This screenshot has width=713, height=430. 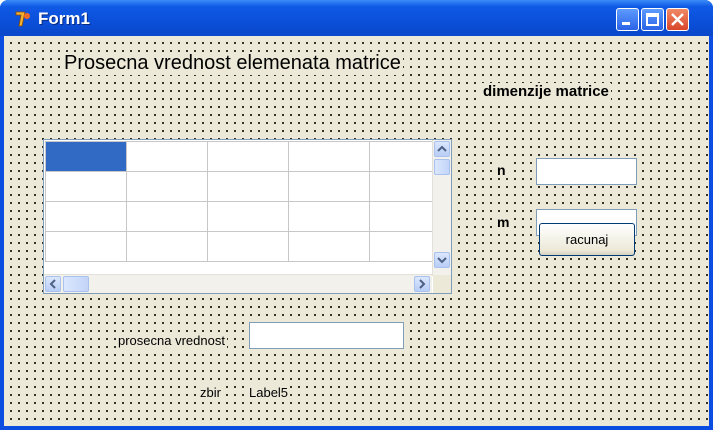 I want to click on sum-label: zbir, so click(x=210, y=392).